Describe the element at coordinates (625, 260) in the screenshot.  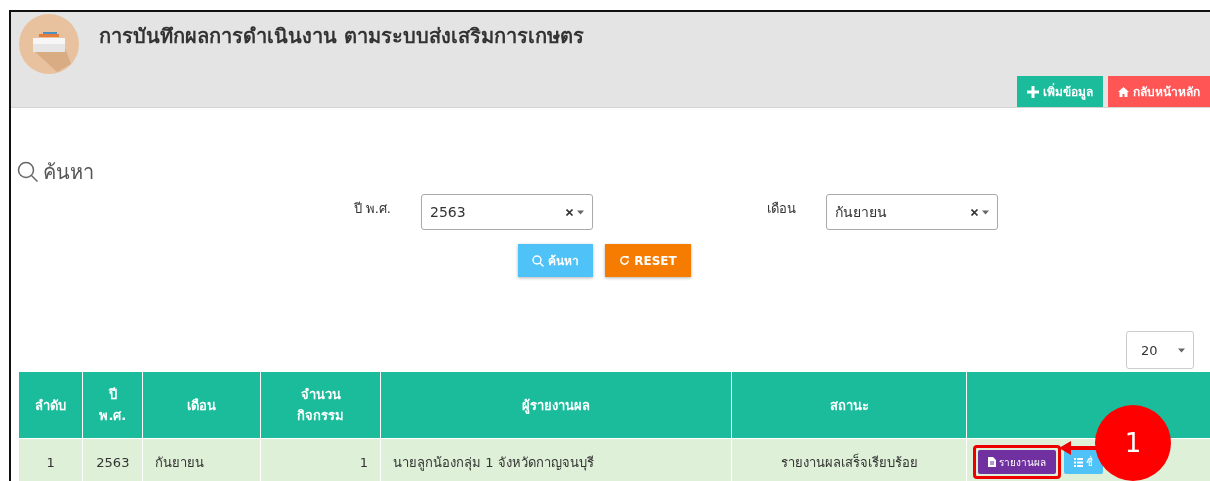
I see `refresh-icon` at that location.